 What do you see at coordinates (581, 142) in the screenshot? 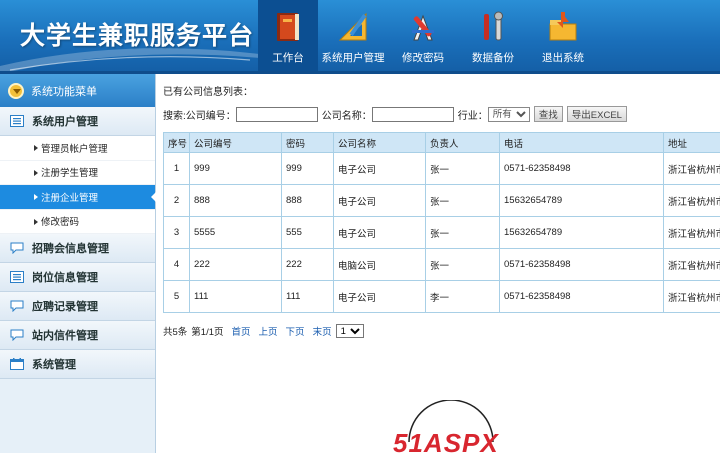
I see `column-header: 电话` at bounding box center [581, 142].